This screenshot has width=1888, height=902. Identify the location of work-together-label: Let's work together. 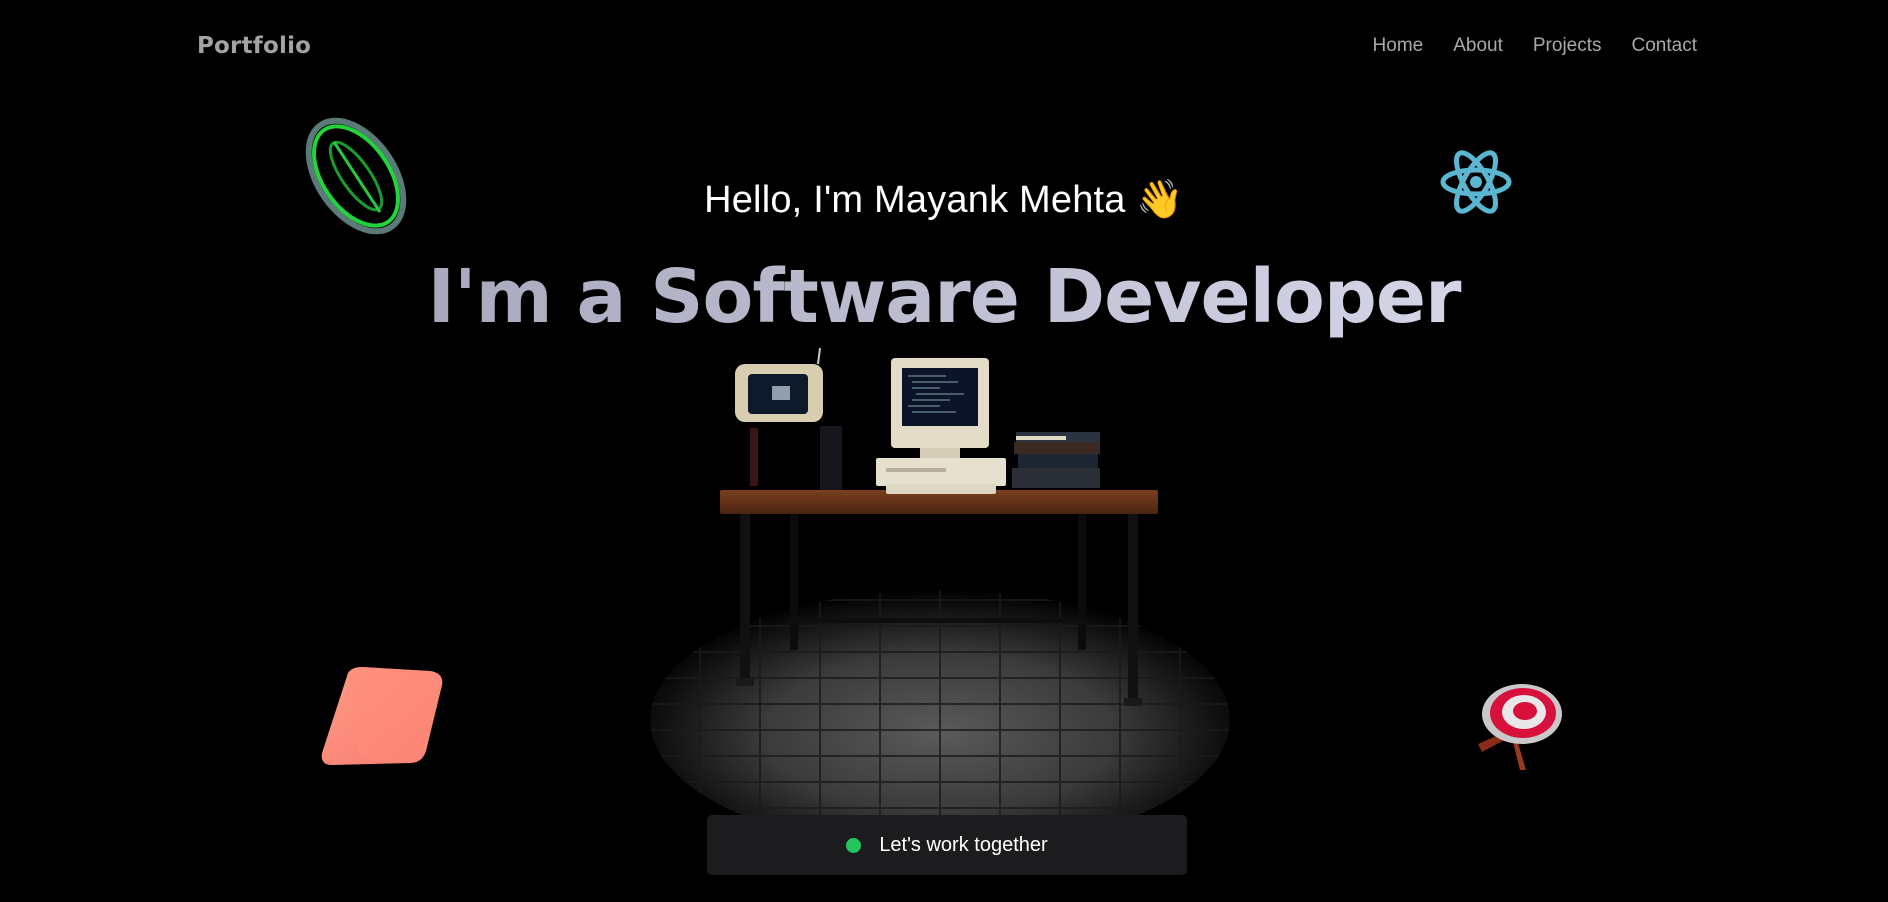
(963, 844).